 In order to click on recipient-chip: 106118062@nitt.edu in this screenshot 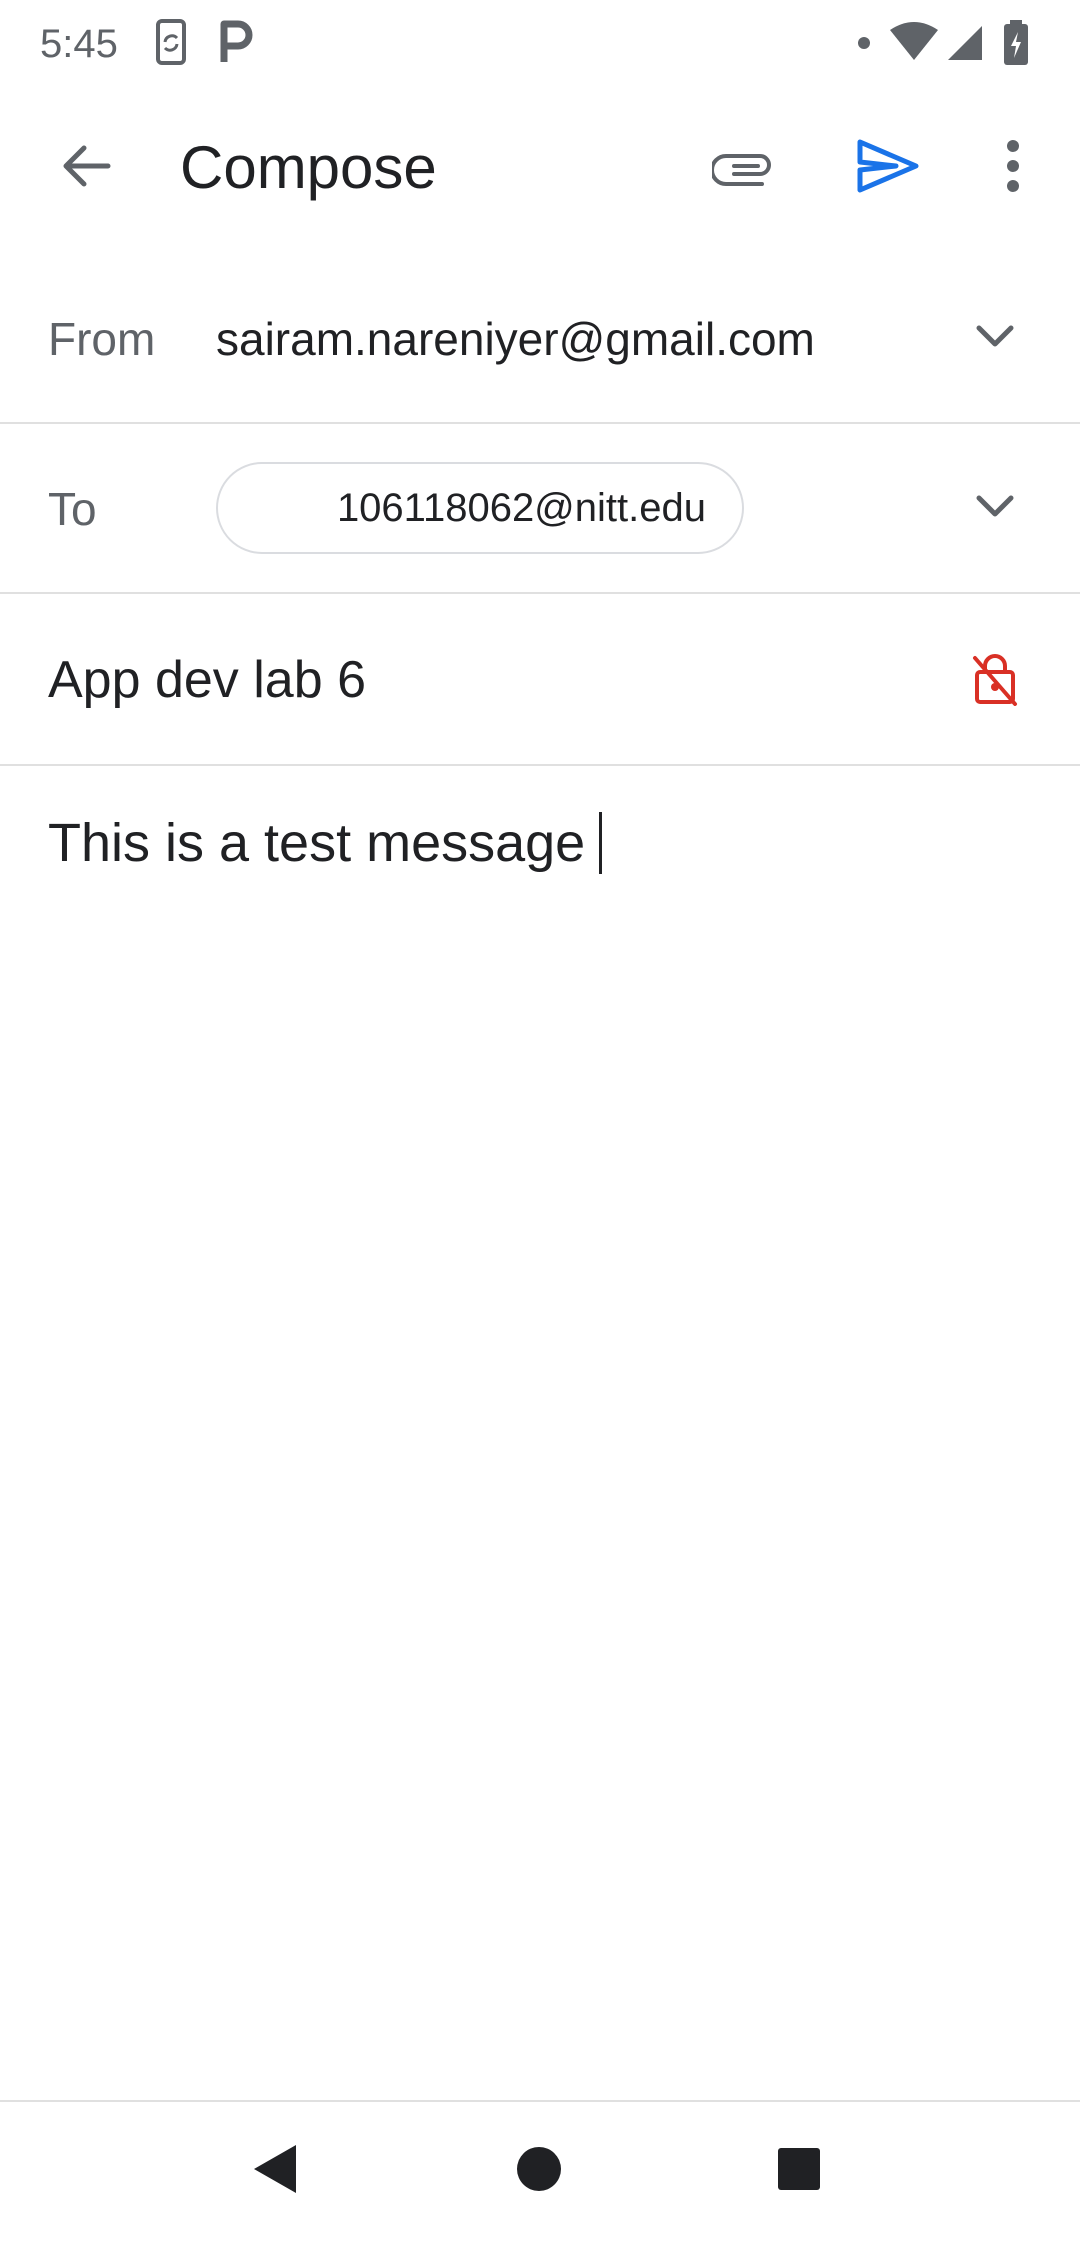, I will do `click(480, 508)`.